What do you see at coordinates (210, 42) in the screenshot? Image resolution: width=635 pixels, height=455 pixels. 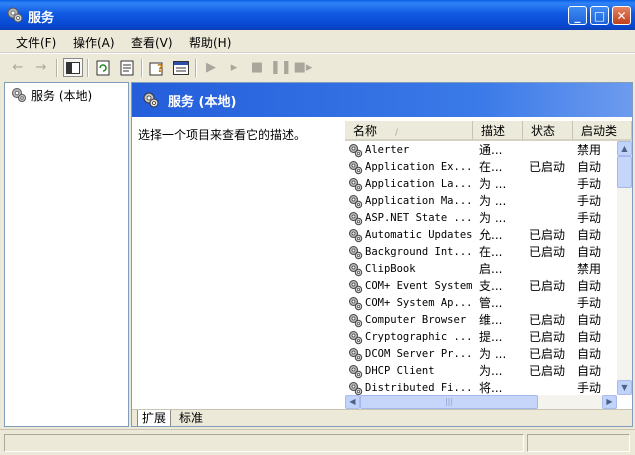 I see `menu-help: 帮助(H)` at bounding box center [210, 42].